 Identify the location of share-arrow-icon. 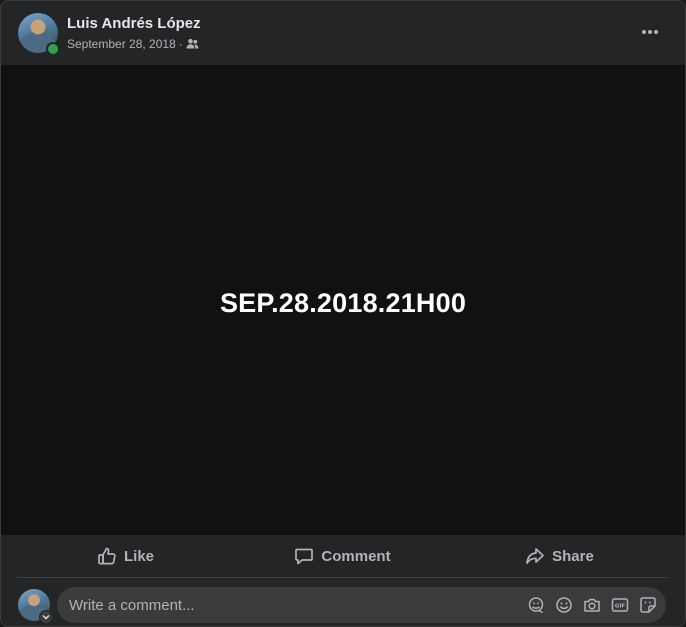
(535, 556).